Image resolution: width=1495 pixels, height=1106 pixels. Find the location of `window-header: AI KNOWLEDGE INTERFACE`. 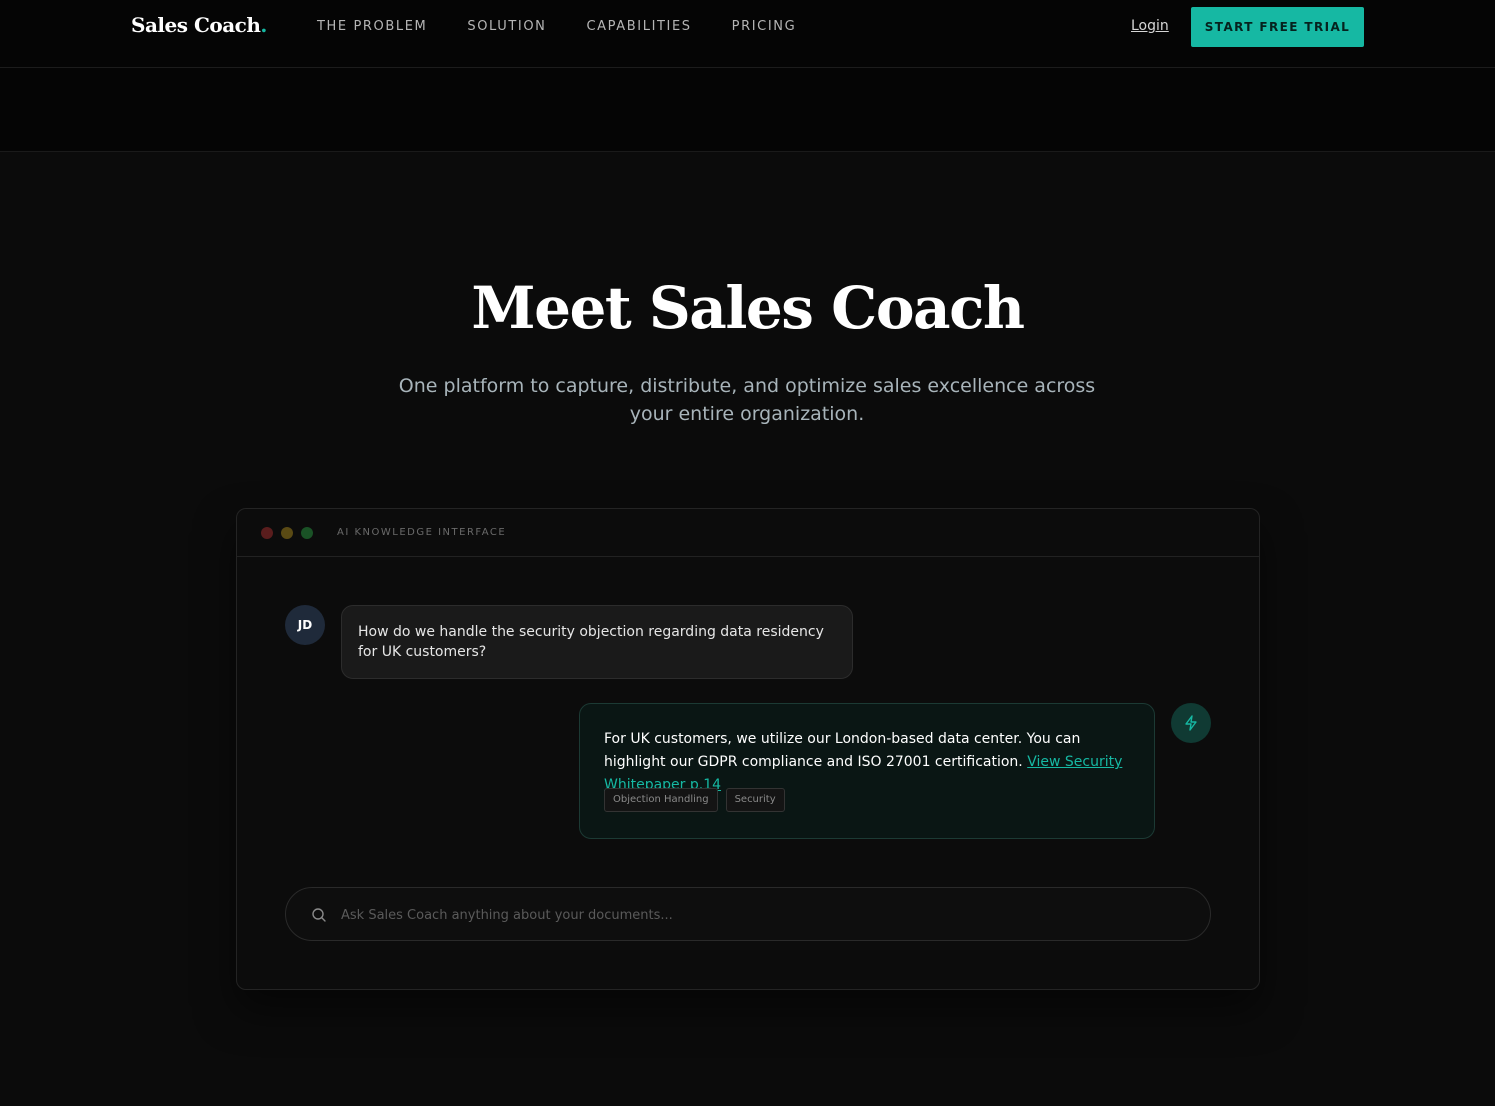

window-header: AI KNOWLEDGE INTERFACE is located at coordinates (748, 533).